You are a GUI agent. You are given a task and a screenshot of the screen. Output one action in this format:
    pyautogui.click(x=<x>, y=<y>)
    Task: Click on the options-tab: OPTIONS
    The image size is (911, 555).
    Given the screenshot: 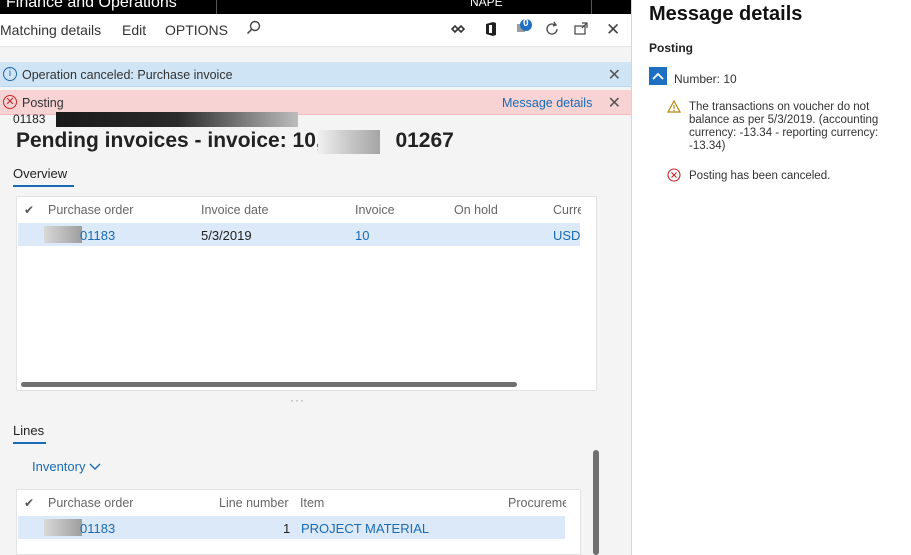 What is the action you would take?
    pyautogui.click(x=196, y=30)
    